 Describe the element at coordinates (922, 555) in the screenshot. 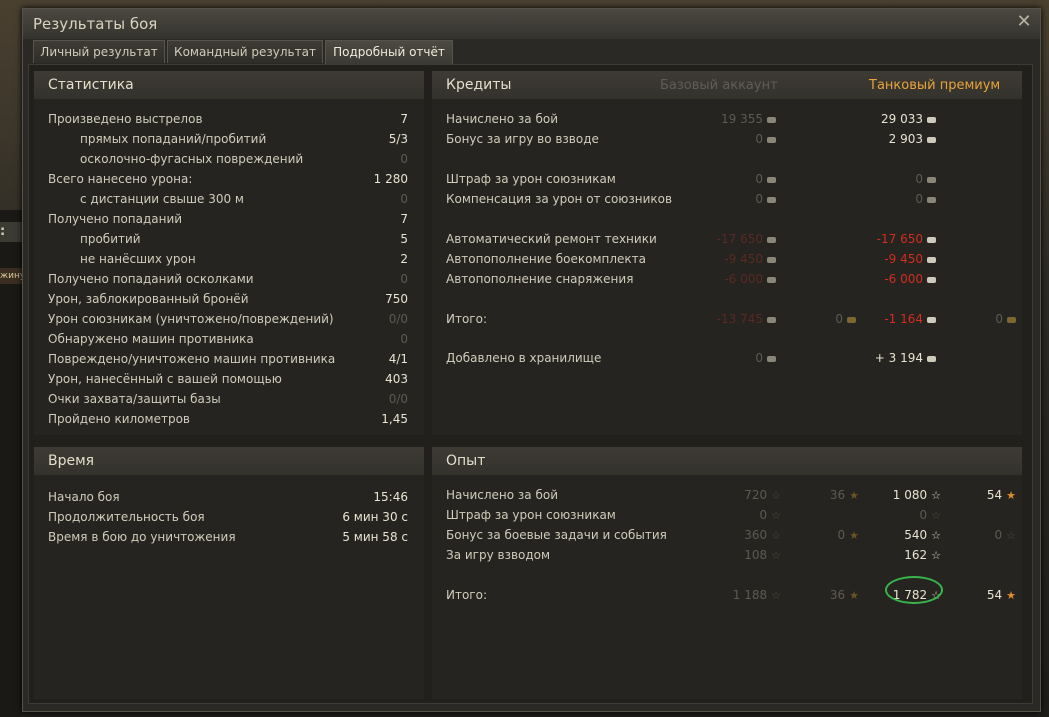

I see `premium-xp-value: 162 ☆` at that location.